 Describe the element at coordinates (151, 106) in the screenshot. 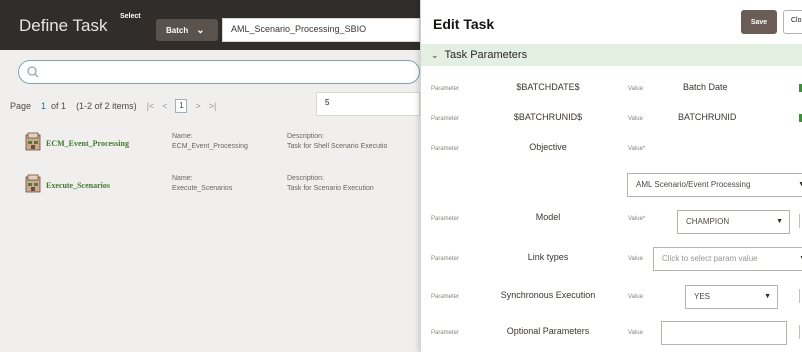

I see `first-page-icon: |<` at that location.